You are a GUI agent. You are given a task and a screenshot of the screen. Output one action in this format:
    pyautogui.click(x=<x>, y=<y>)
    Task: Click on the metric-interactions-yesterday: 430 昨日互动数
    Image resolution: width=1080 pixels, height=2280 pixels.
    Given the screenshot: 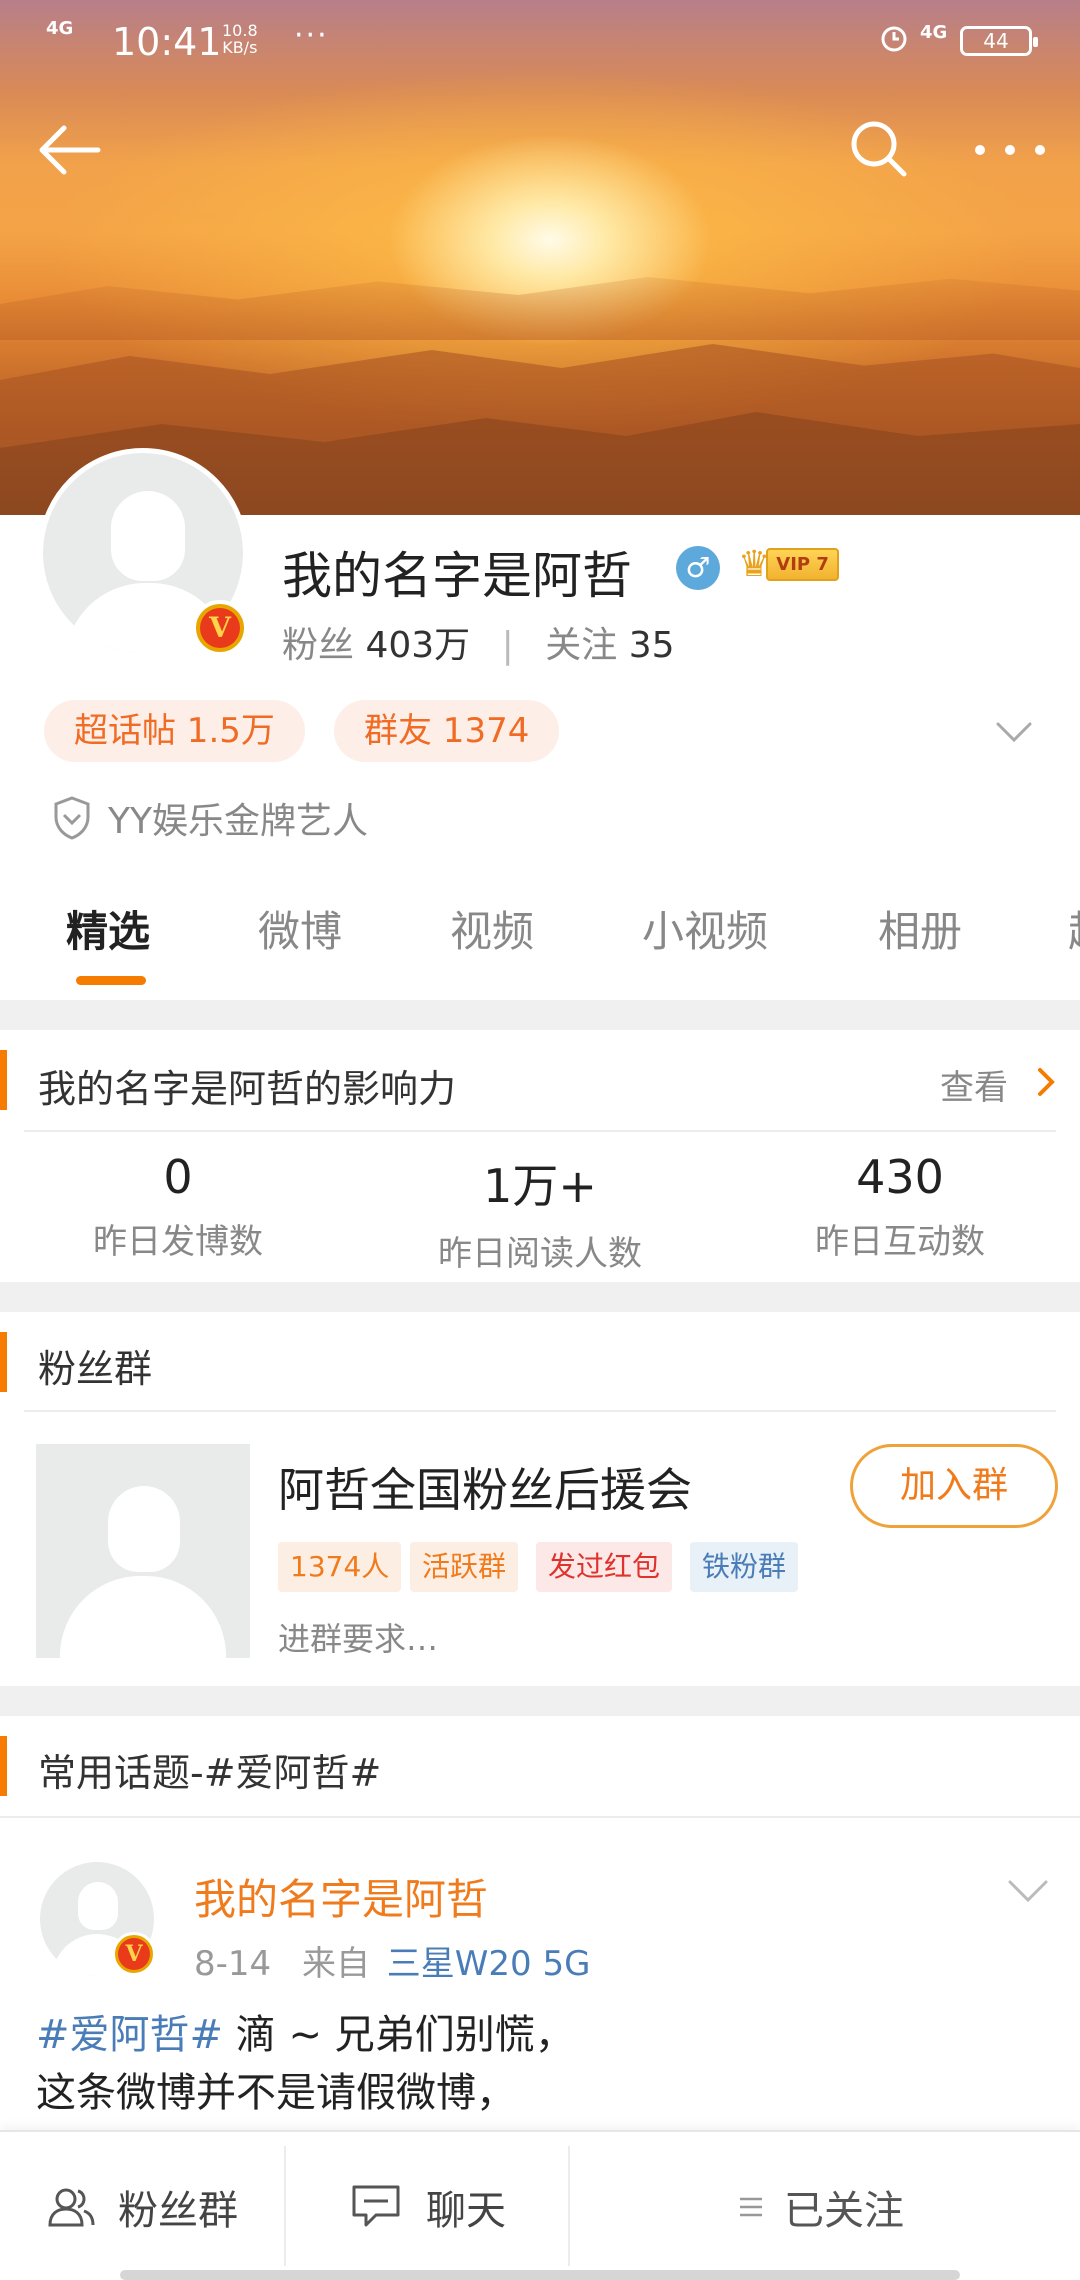 What is the action you would take?
    pyautogui.click(x=900, y=1206)
    